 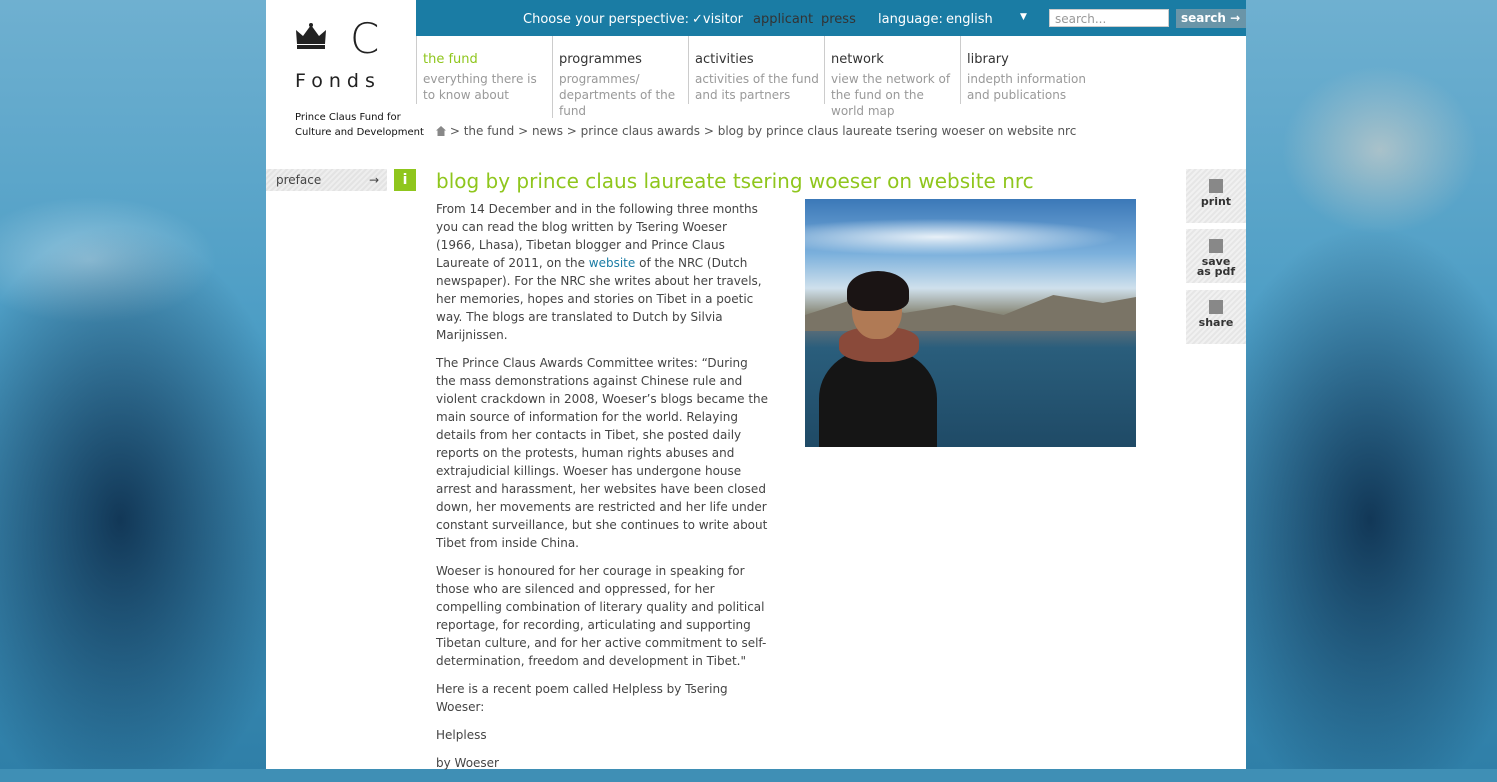 What do you see at coordinates (299, 180) in the screenshot?
I see `preface-label: preface` at bounding box center [299, 180].